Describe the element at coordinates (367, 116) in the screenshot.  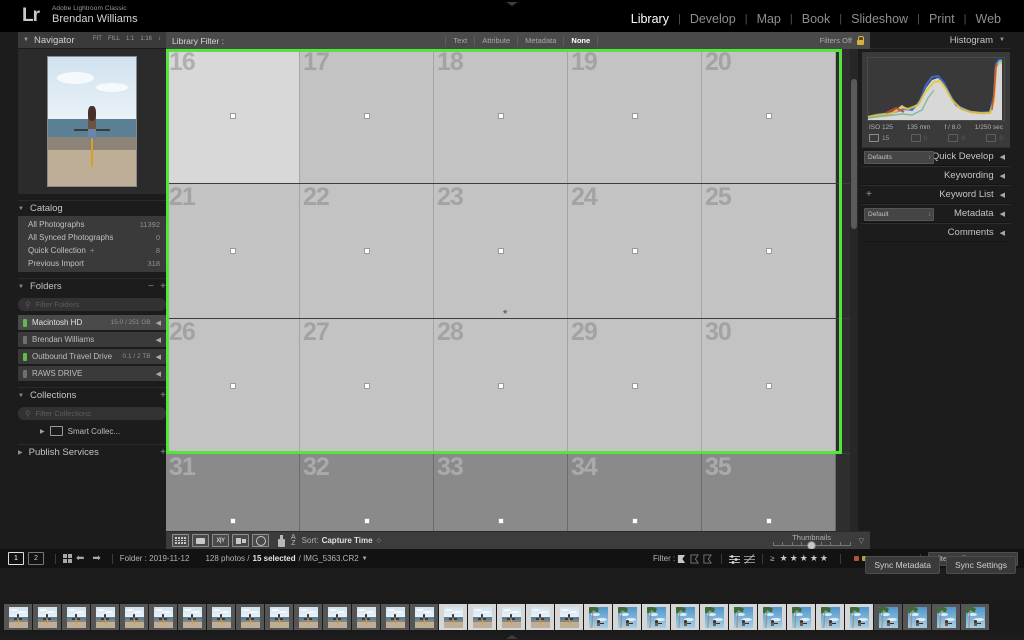
I see `thumbnail-cell: 17` at that location.